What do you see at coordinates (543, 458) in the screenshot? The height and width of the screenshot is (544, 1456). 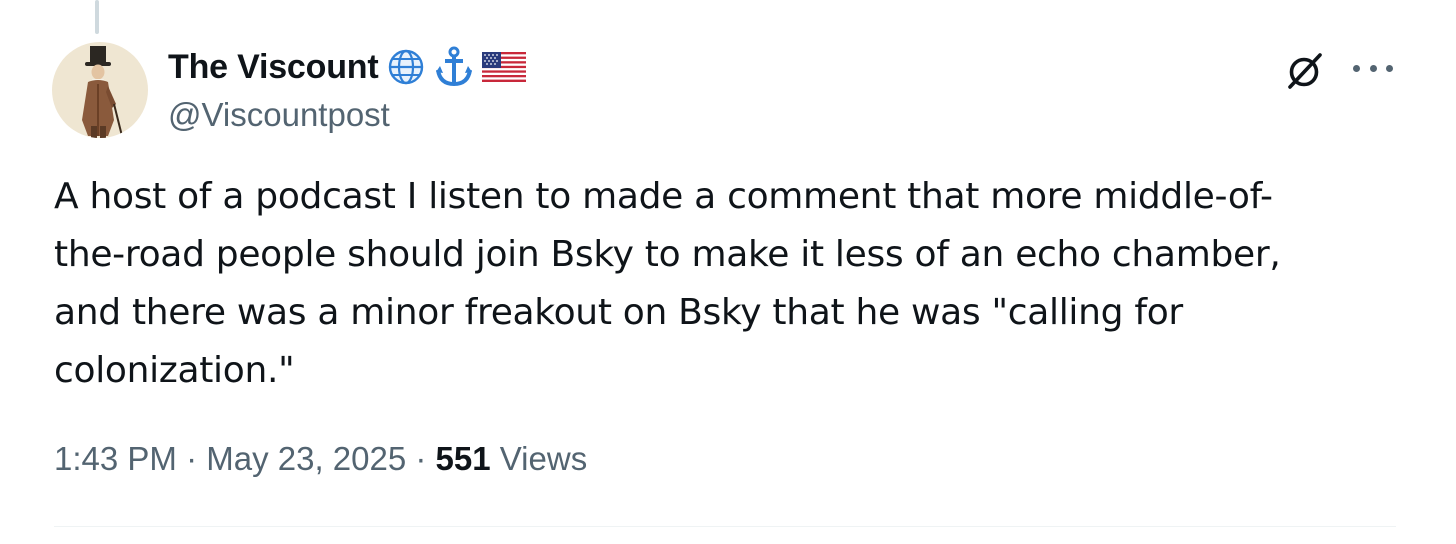 I see `views-label: Views` at bounding box center [543, 458].